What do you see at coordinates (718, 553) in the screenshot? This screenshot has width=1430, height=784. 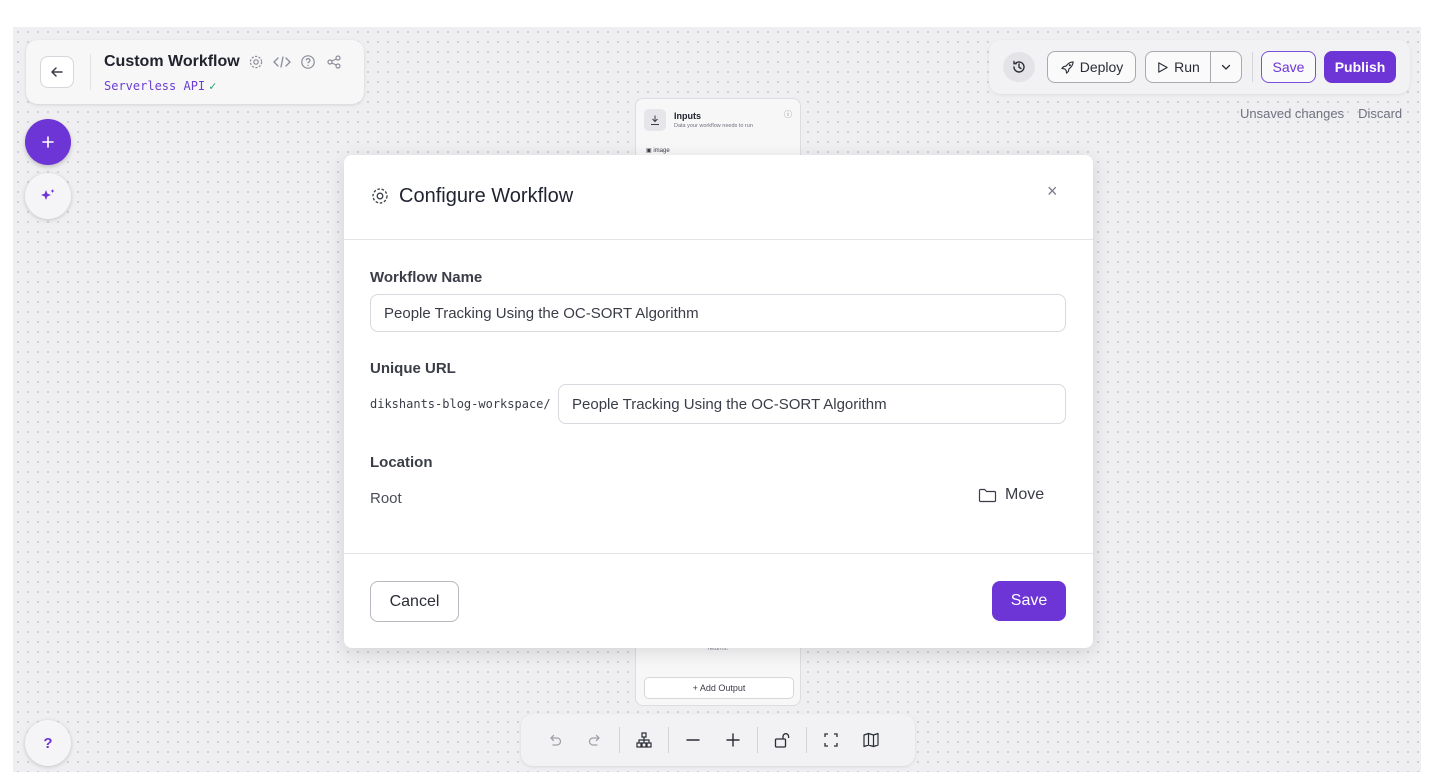 I see `dialog-footer-divider` at bounding box center [718, 553].